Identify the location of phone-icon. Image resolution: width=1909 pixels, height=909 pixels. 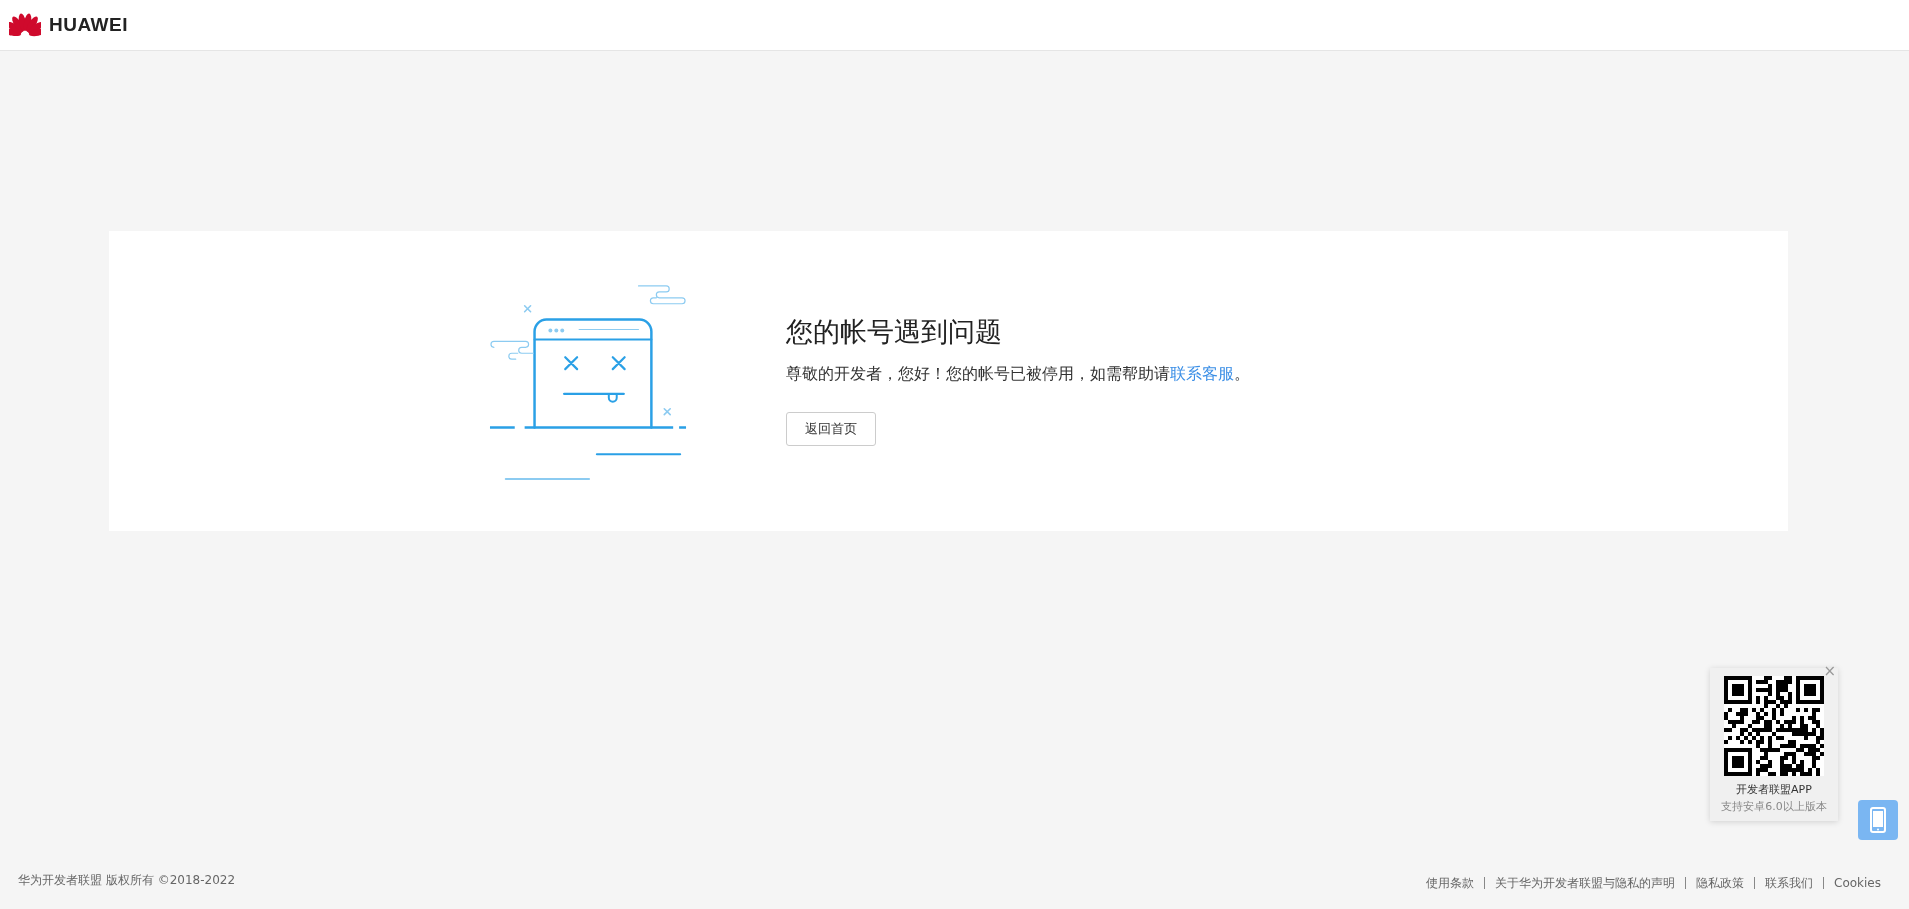
(1878, 820).